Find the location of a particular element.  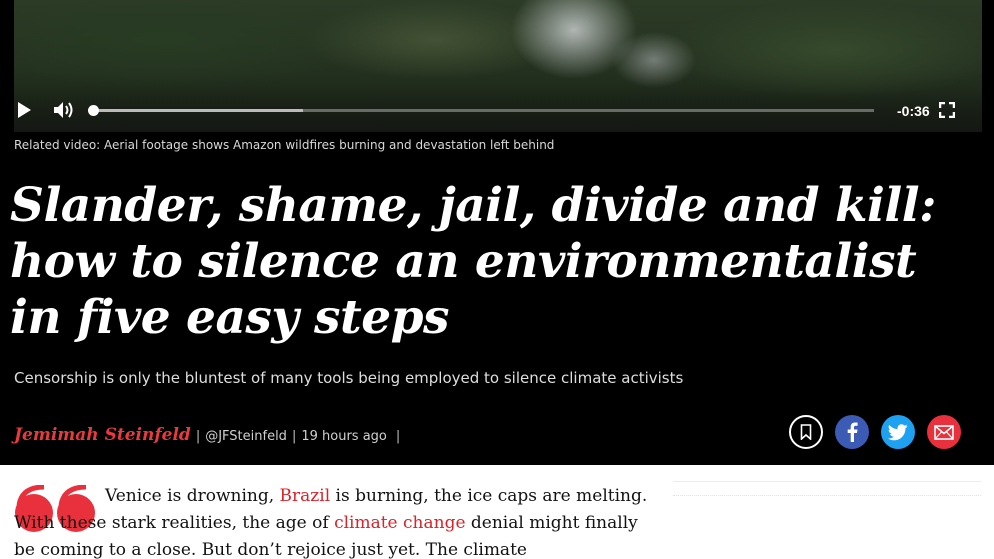

twitter-icon is located at coordinates (898, 431).